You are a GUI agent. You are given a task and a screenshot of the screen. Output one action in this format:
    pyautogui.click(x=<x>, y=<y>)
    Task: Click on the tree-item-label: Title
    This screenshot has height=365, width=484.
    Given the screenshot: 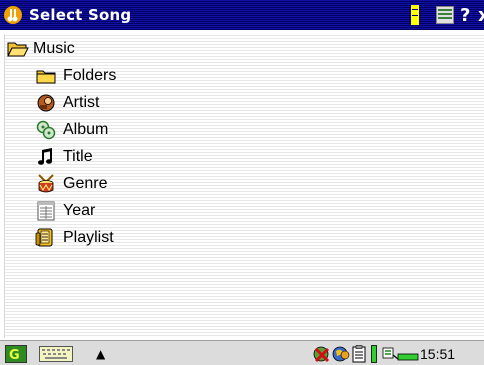 What is the action you would take?
    pyautogui.click(x=78, y=156)
    